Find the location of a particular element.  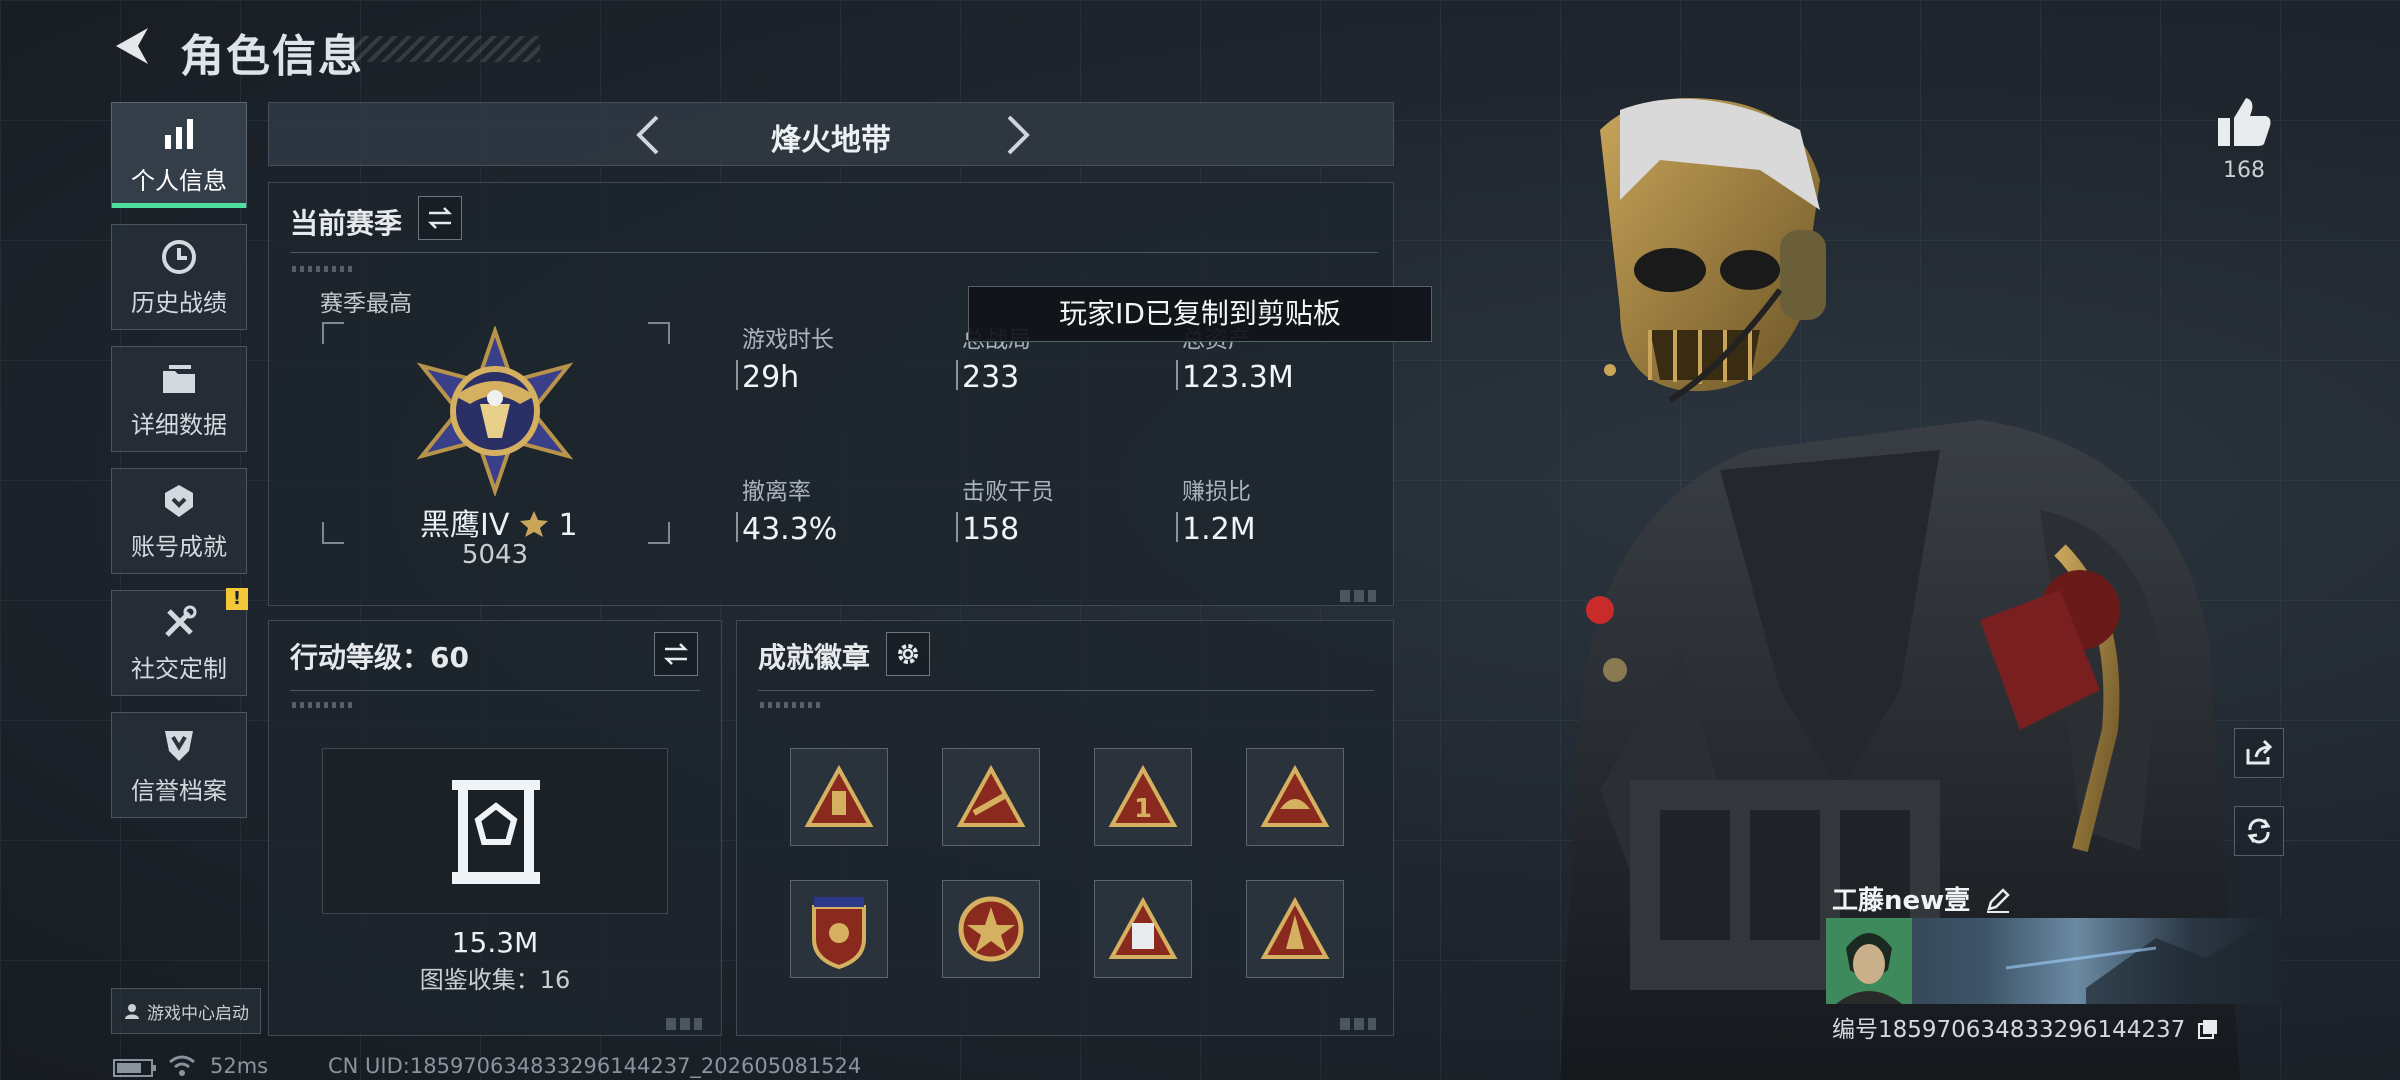

svg-text: 1 is located at coordinates (1143, 809).